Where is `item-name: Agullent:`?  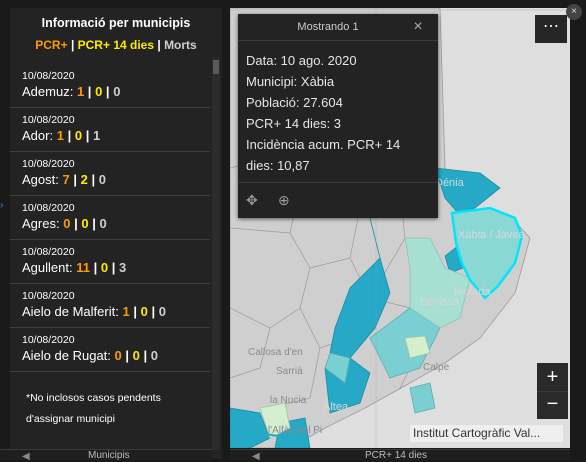
item-name: Agullent: is located at coordinates (47, 267).